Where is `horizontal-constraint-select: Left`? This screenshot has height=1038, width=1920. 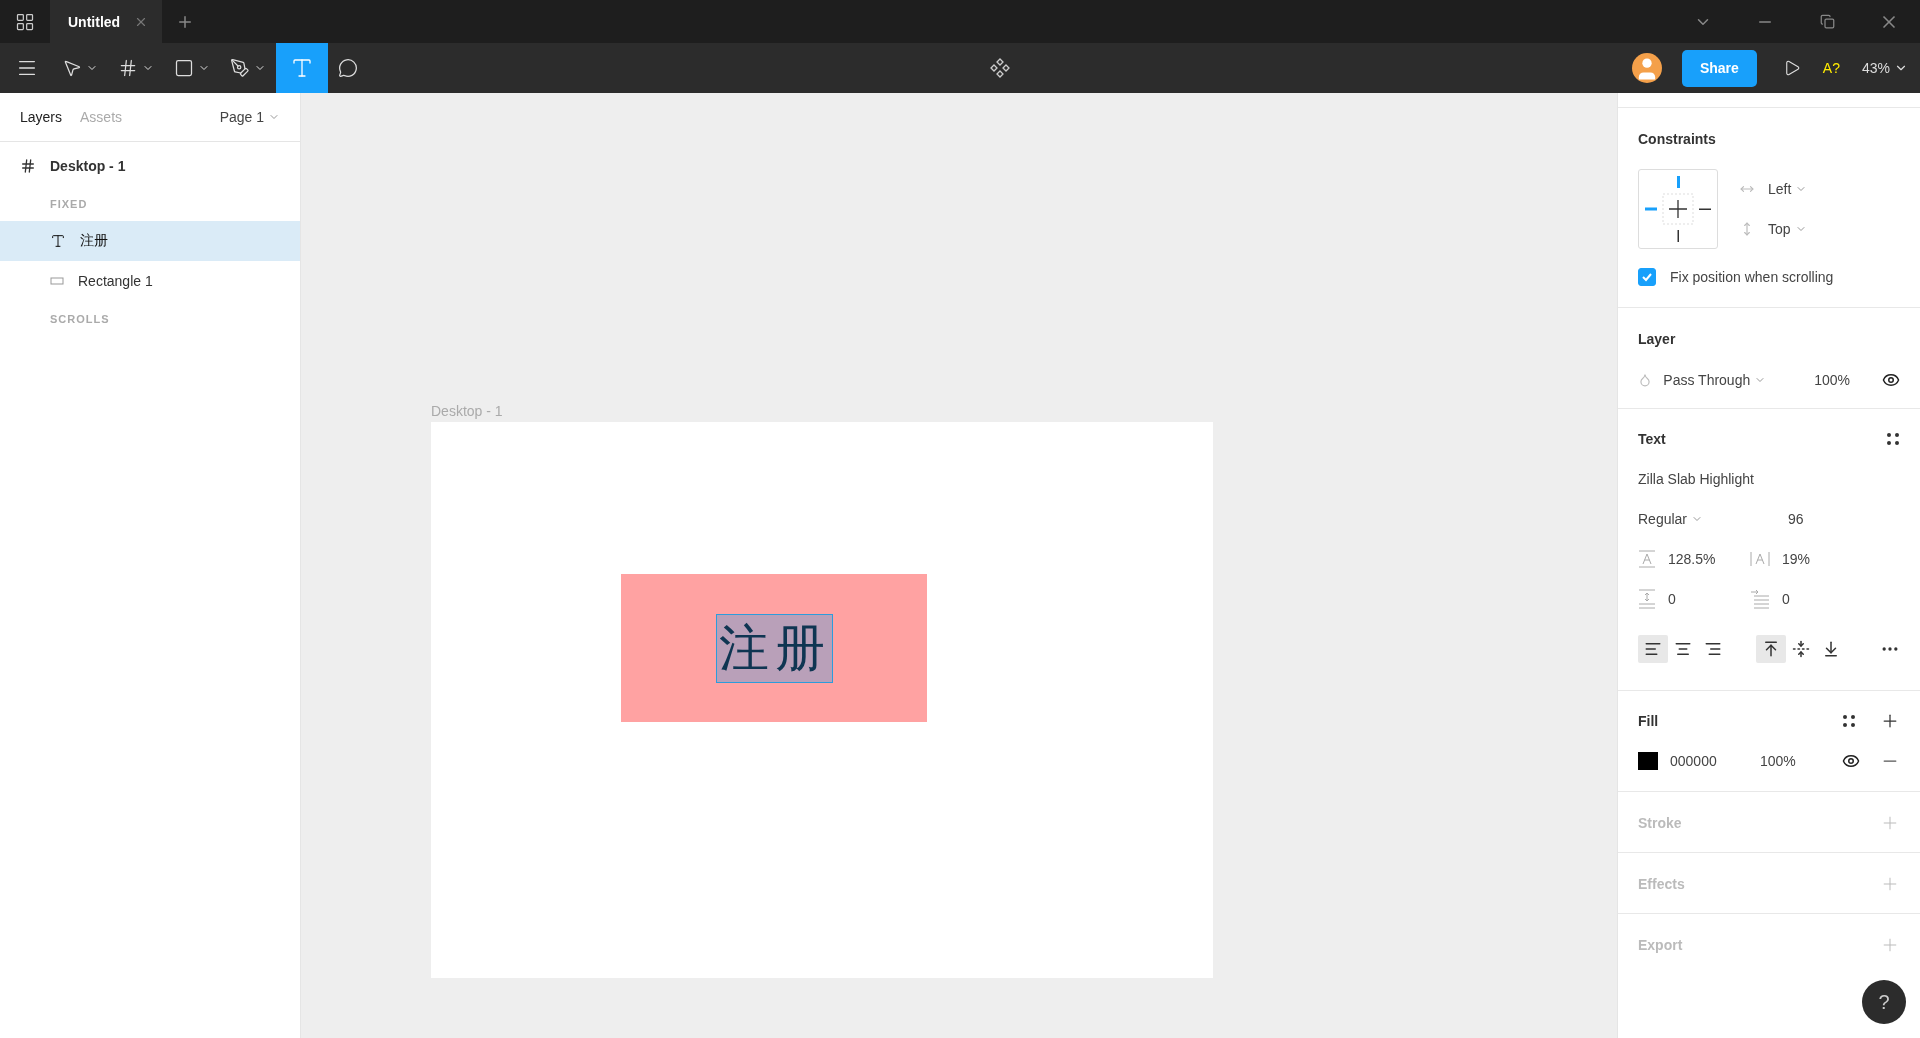
horizontal-constraint-select: Left is located at coordinates (1788, 189).